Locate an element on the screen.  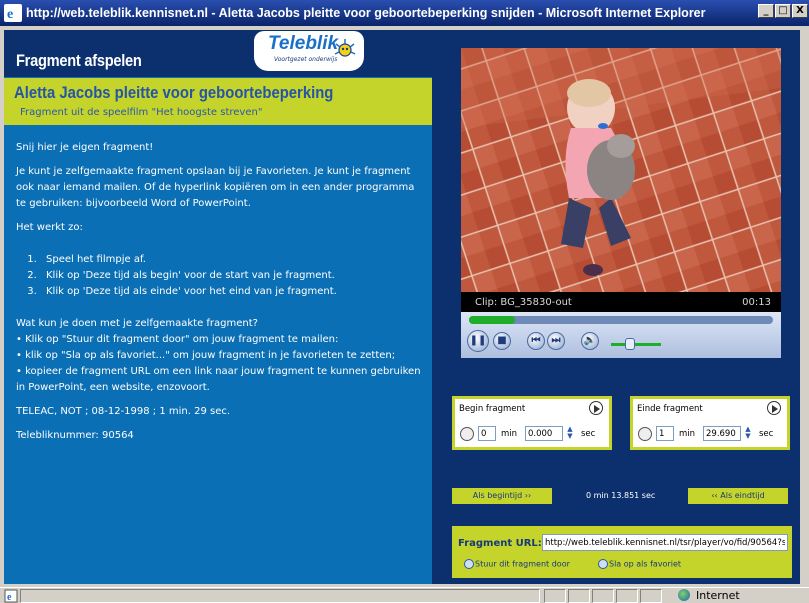
player-info-bar: Clip: BG_35830-out 00:13 is located at coordinates (621, 302).